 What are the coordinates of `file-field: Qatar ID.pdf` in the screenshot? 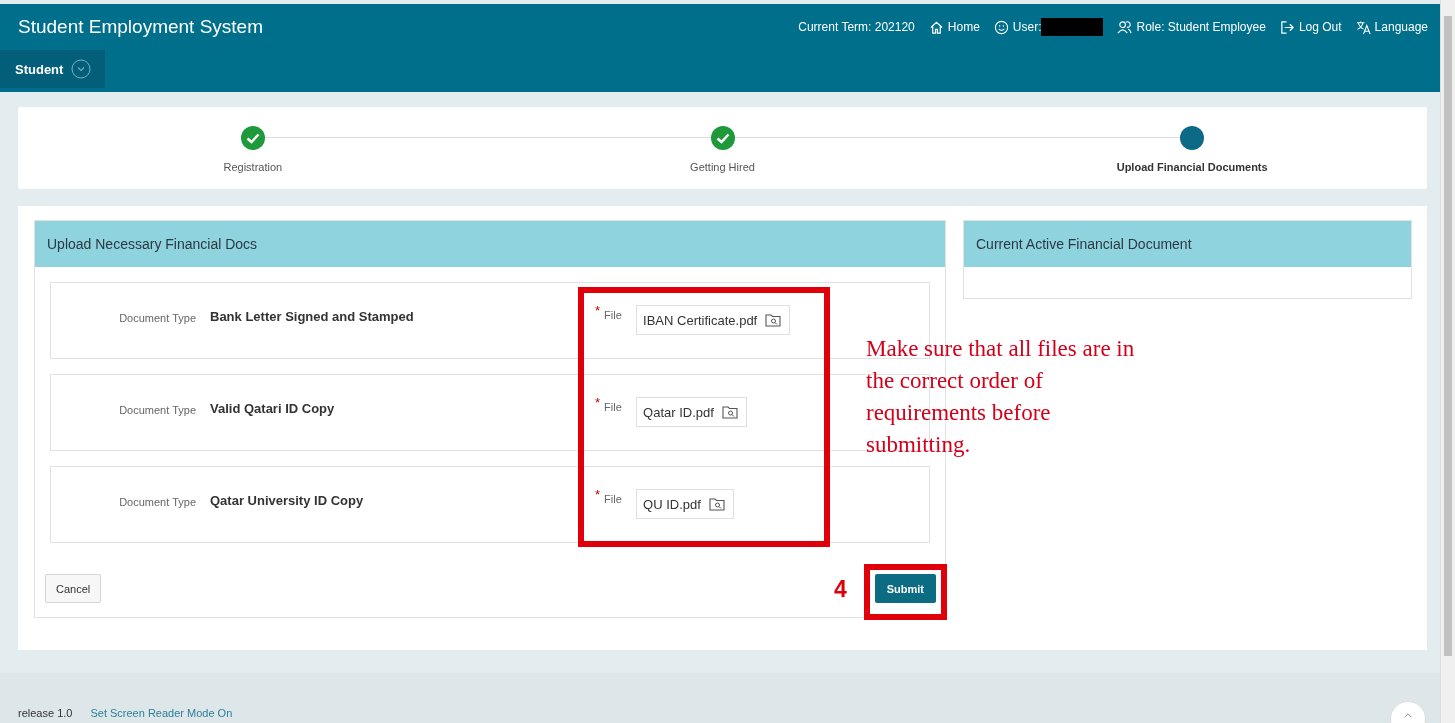 It's located at (691, 412).